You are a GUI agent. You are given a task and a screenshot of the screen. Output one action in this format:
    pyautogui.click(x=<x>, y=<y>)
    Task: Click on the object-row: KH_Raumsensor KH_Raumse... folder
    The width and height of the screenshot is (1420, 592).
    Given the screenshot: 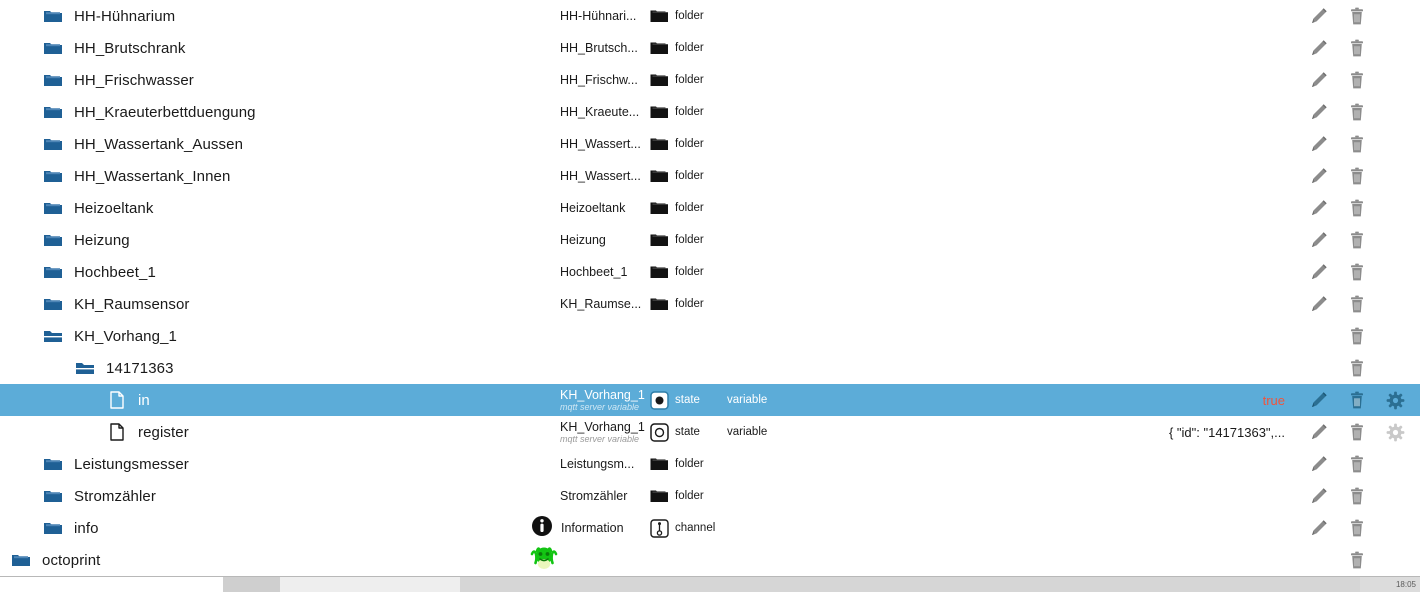 What is the action you would take?
    pyautogui.click(x=710, y=304)
    